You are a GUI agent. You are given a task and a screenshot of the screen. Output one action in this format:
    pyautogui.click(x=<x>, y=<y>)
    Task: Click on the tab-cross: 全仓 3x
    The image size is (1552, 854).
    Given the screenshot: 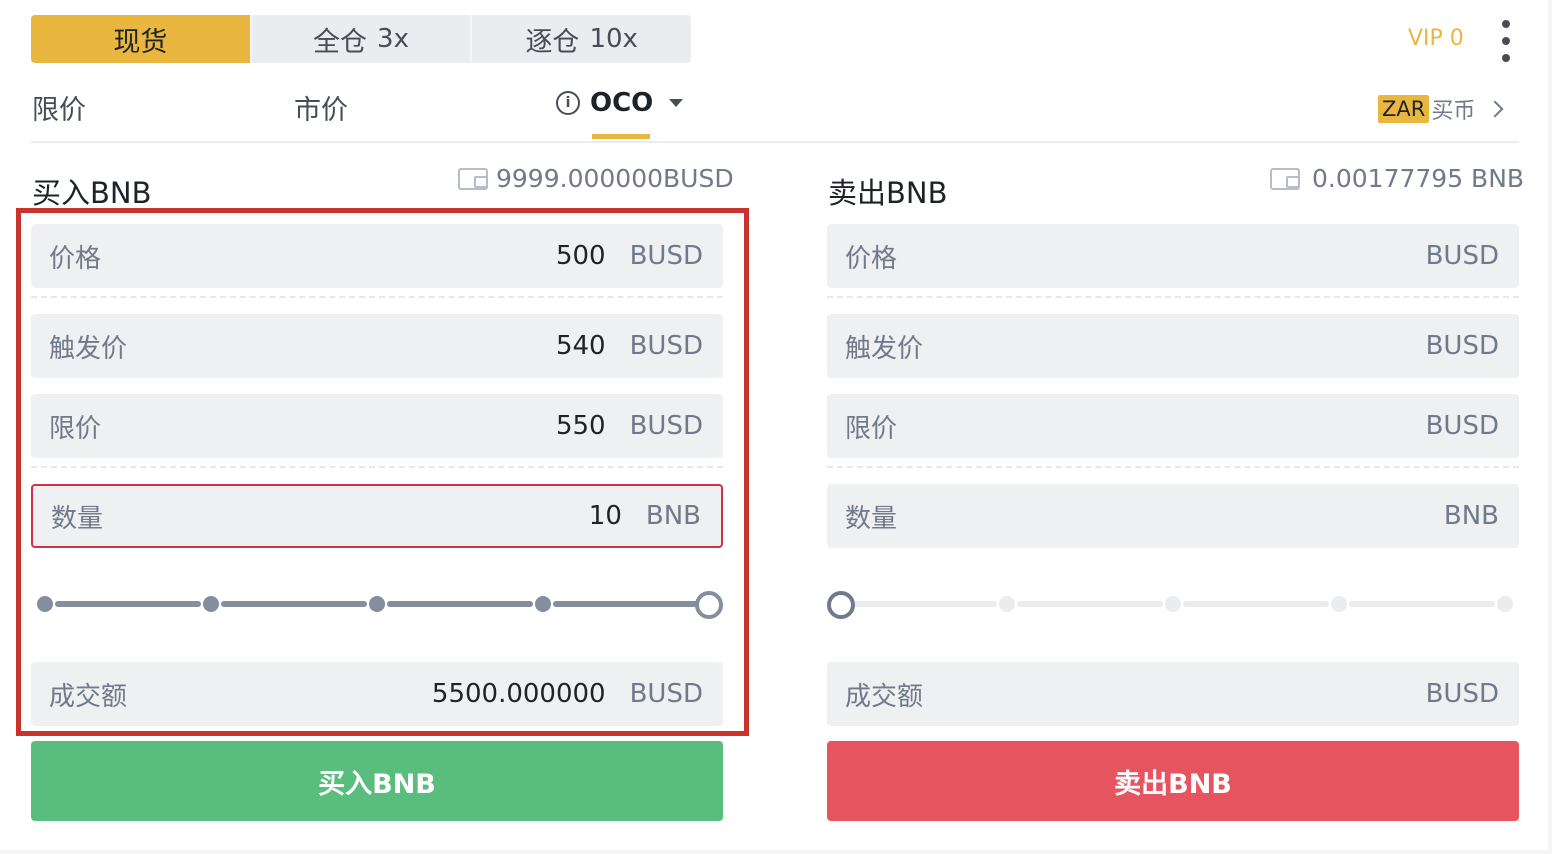 What is the action you would take?
    pyautogui.click(x=362, y=39)
    